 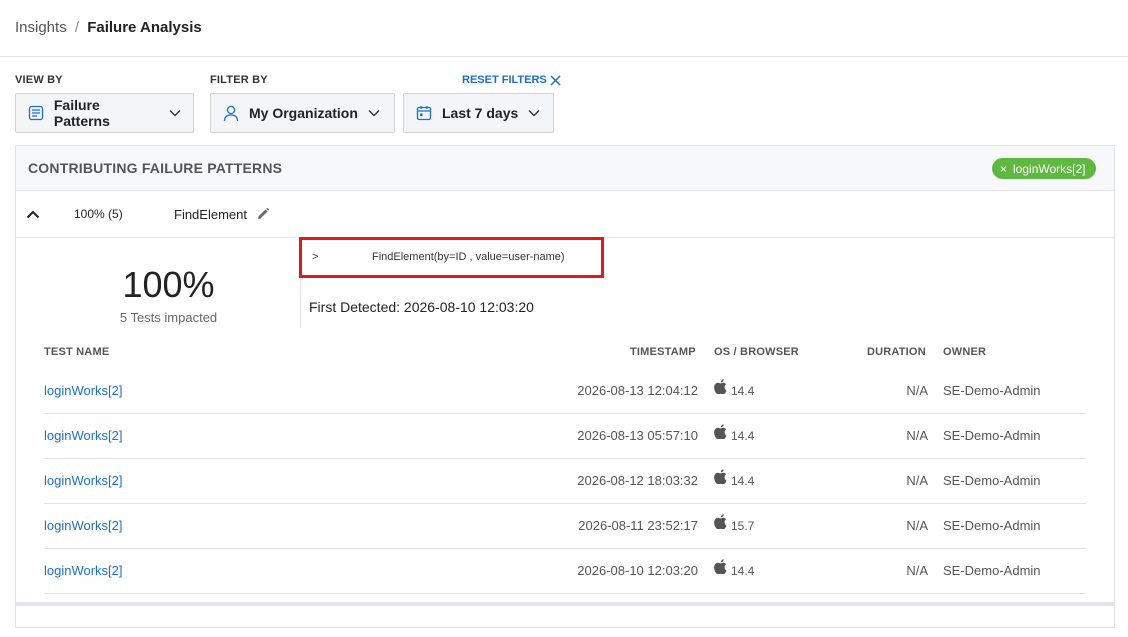 What do you see at coordinates (41, 27) in the screenshot?
I see `breadcrumb-insights: Insights` at bounding box center [41, 27].